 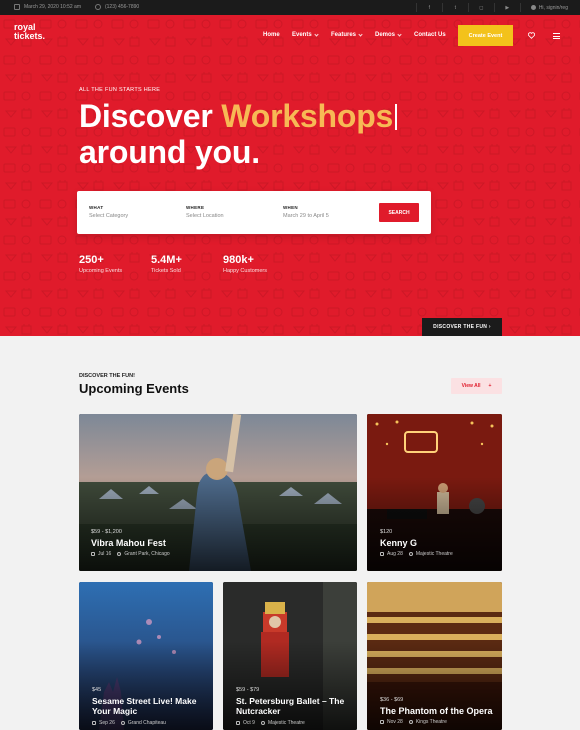 I want to click on stat-customers: 980k+ Happy Customers, so click(x=245, y=264).